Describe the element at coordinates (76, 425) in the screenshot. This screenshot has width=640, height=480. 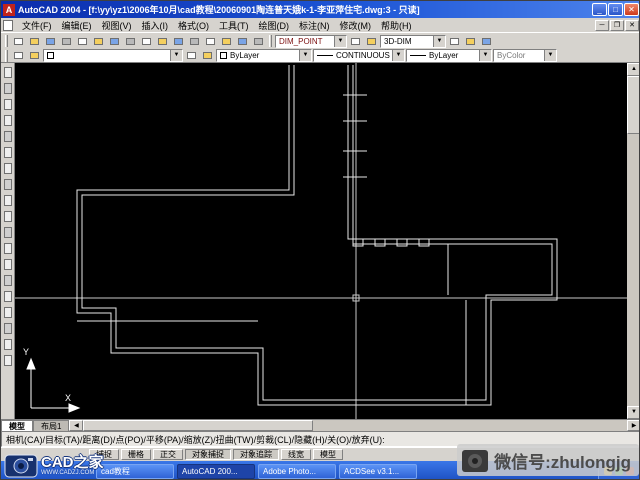
I see `scroll-left-icon: ◀` at that location.